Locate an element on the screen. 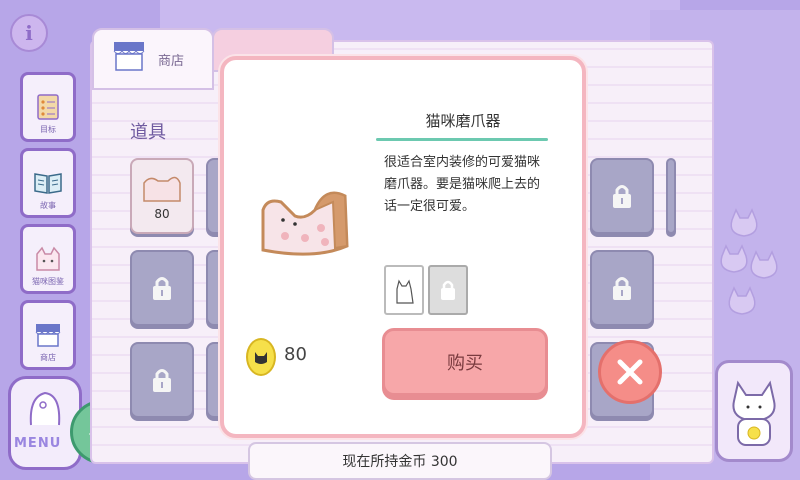 This screenshot has width=800, height=480. variant-cat-option is located at coordinates (404, 290).